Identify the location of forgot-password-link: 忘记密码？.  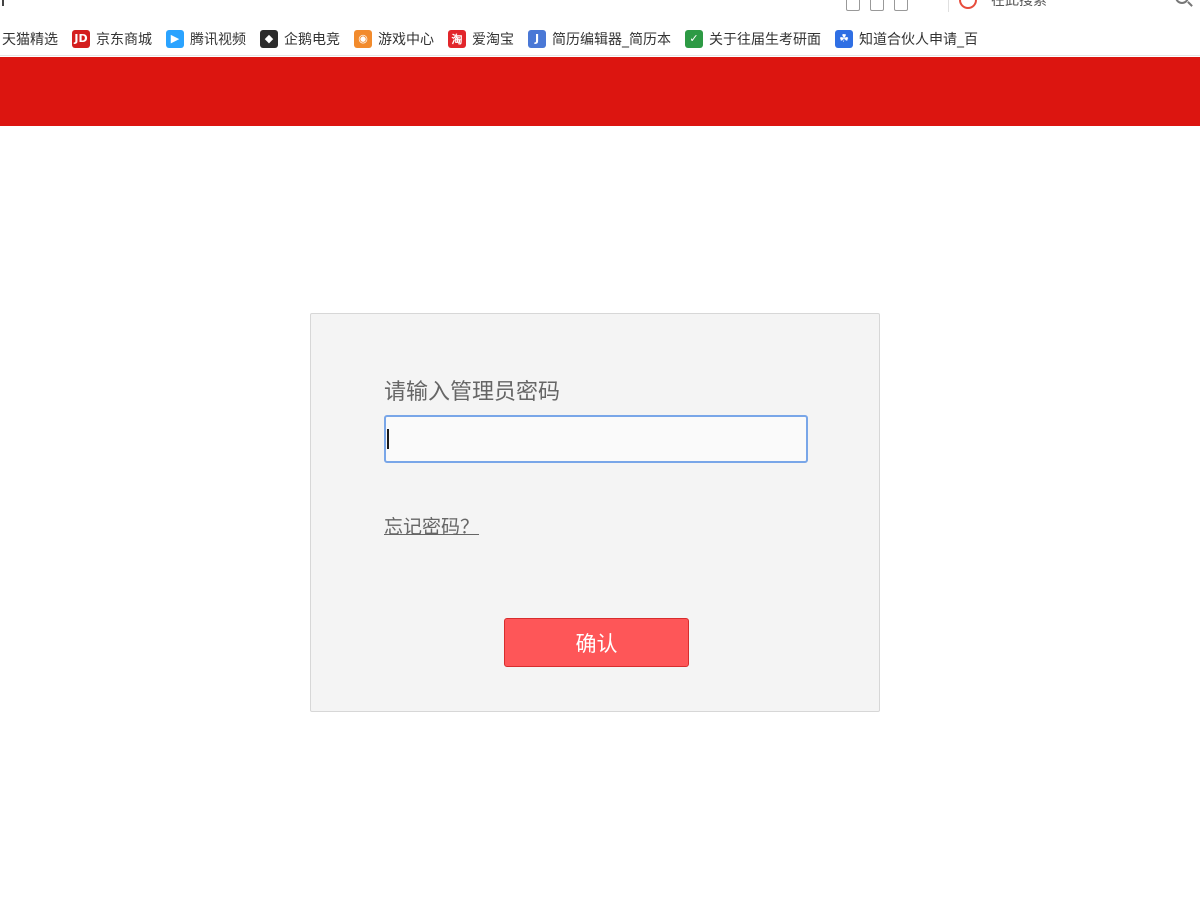
(431, 525).